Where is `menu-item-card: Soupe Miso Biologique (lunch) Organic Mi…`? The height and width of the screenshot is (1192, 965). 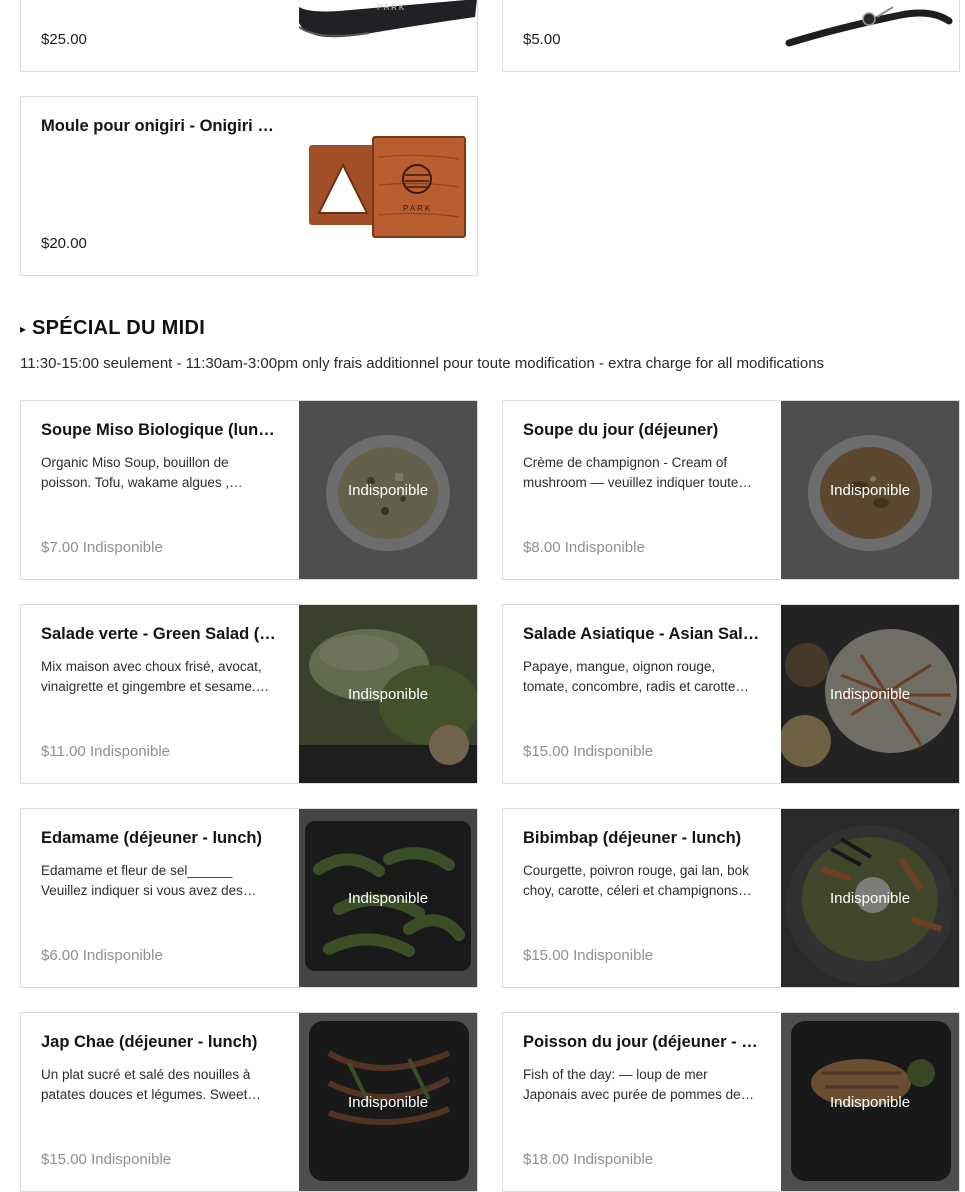 menu-item-card: Soupe Miso Biologique (lunch) Organic Mi… is located at coordinates (249, 490).